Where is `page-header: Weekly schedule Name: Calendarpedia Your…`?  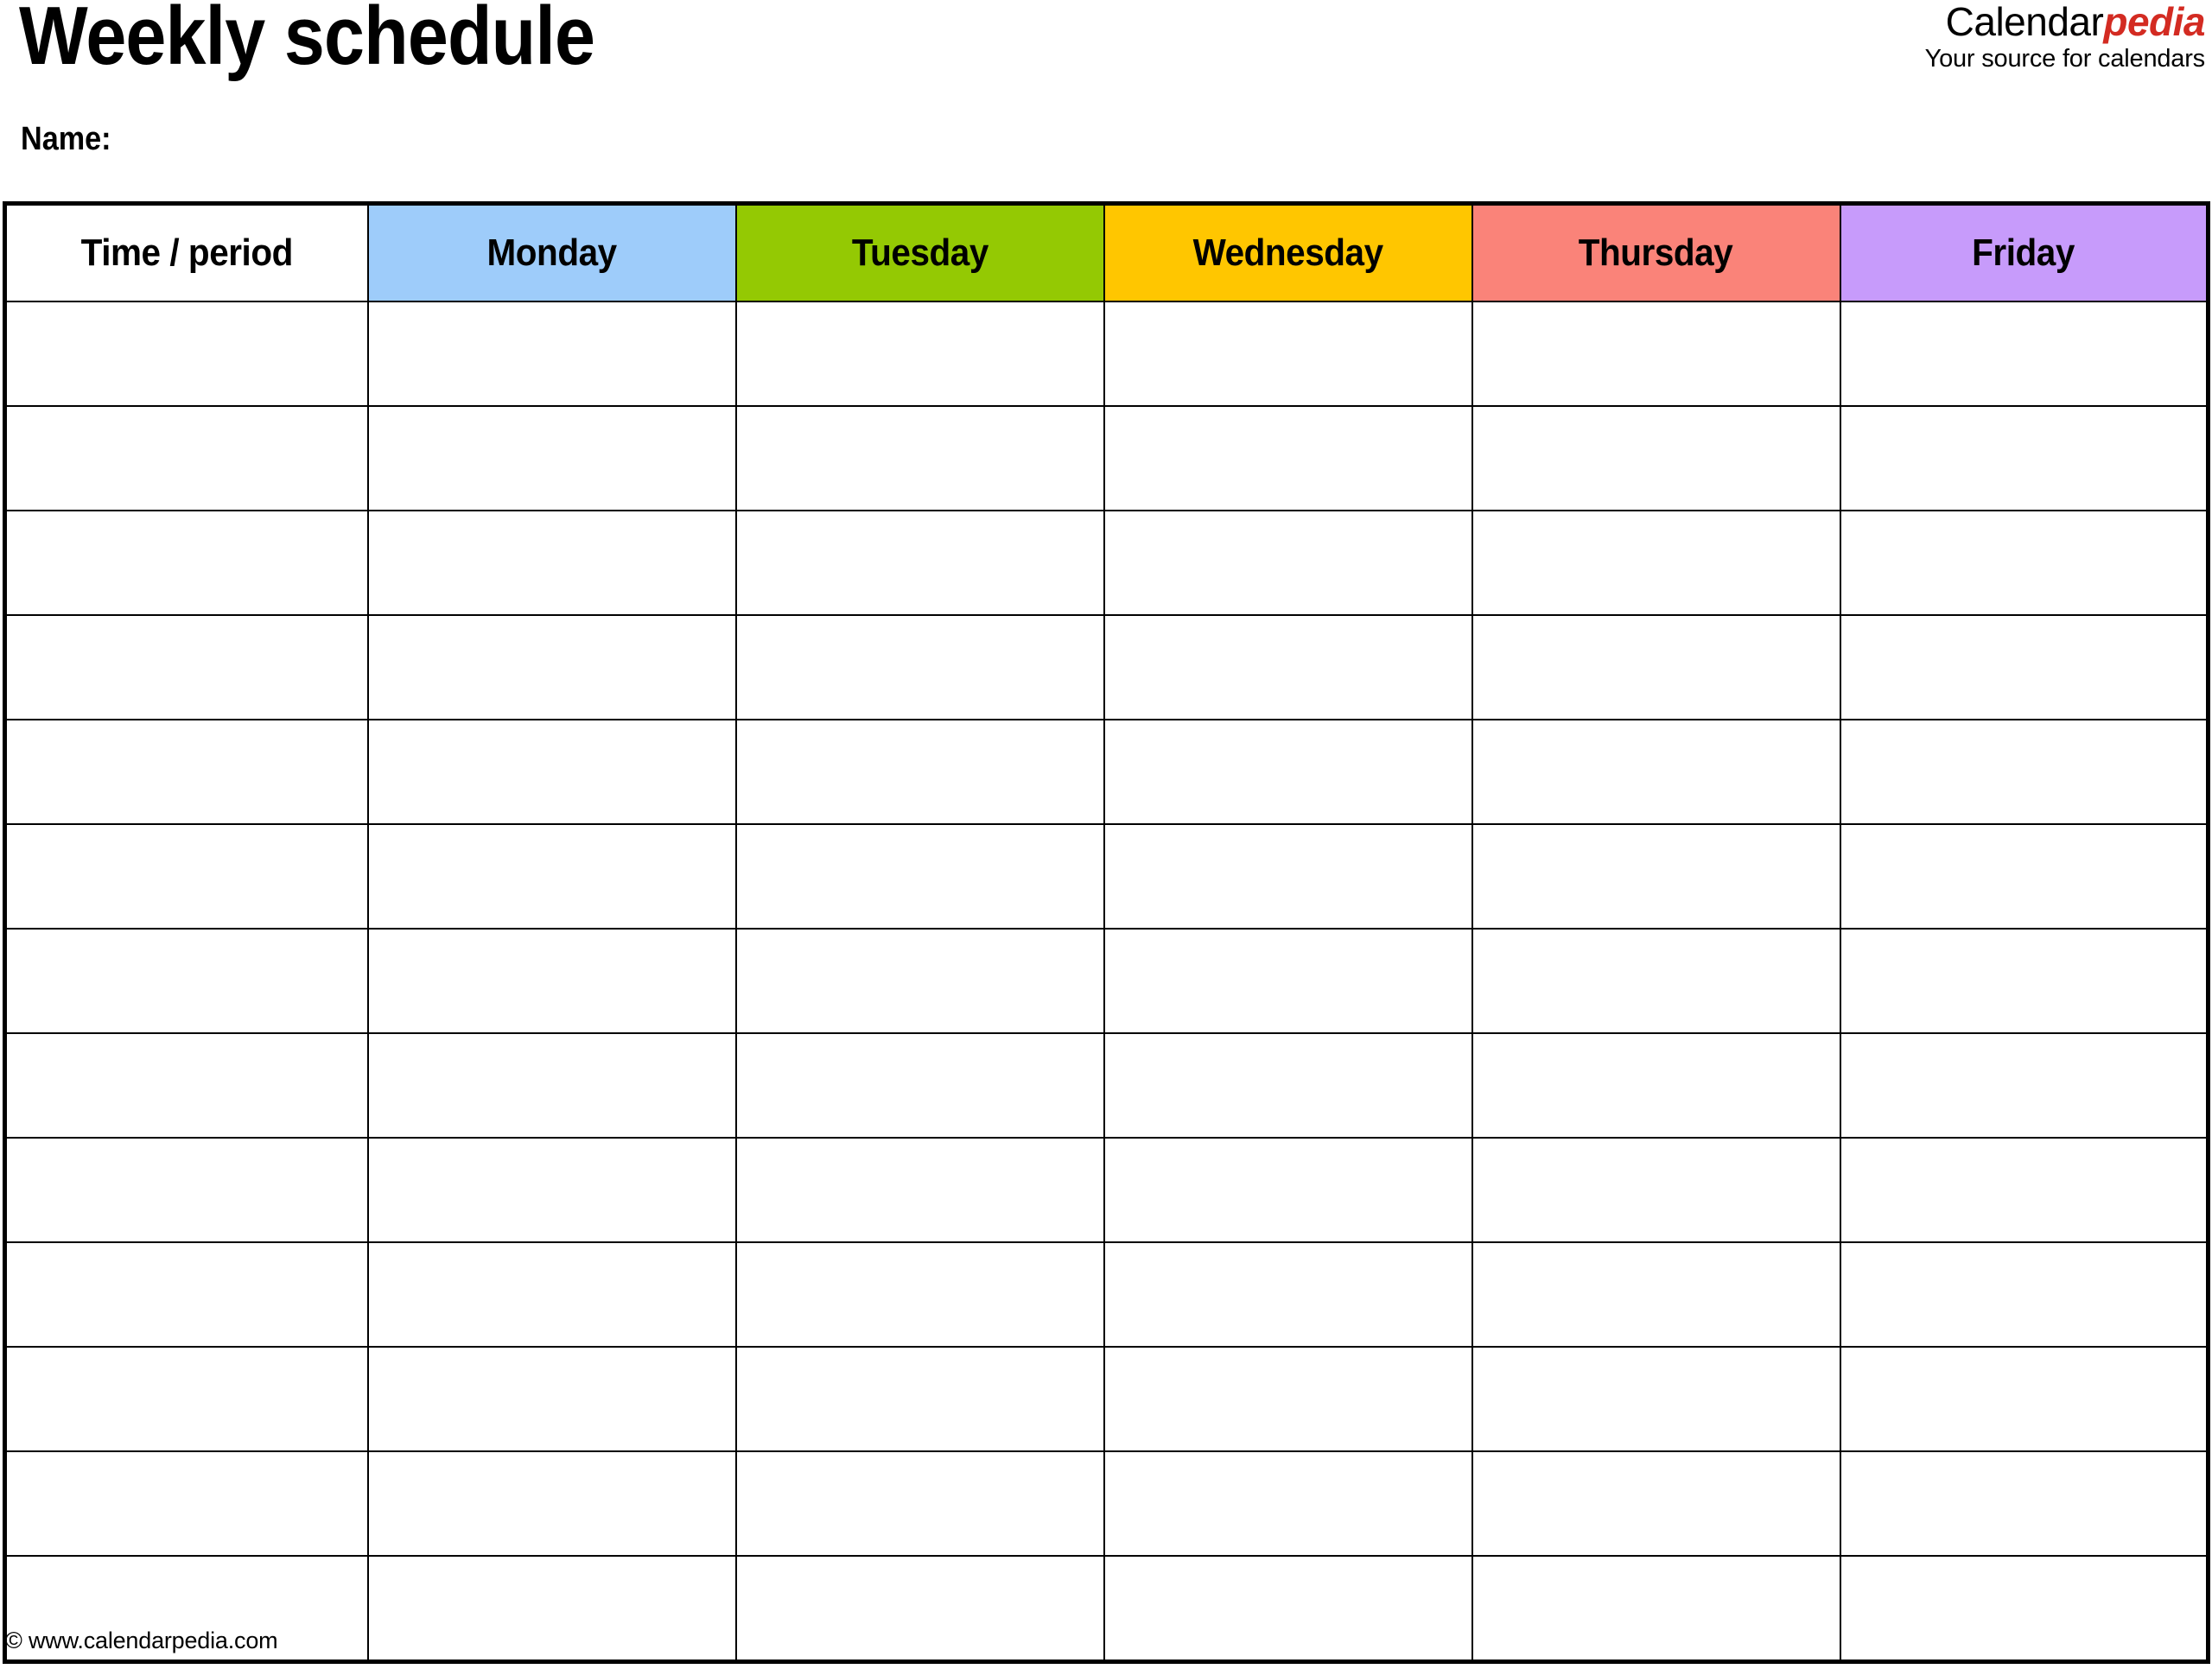
page-header: Weekly schedule Name: Calendarpedia Your… is located at coordinates (1106, 100).